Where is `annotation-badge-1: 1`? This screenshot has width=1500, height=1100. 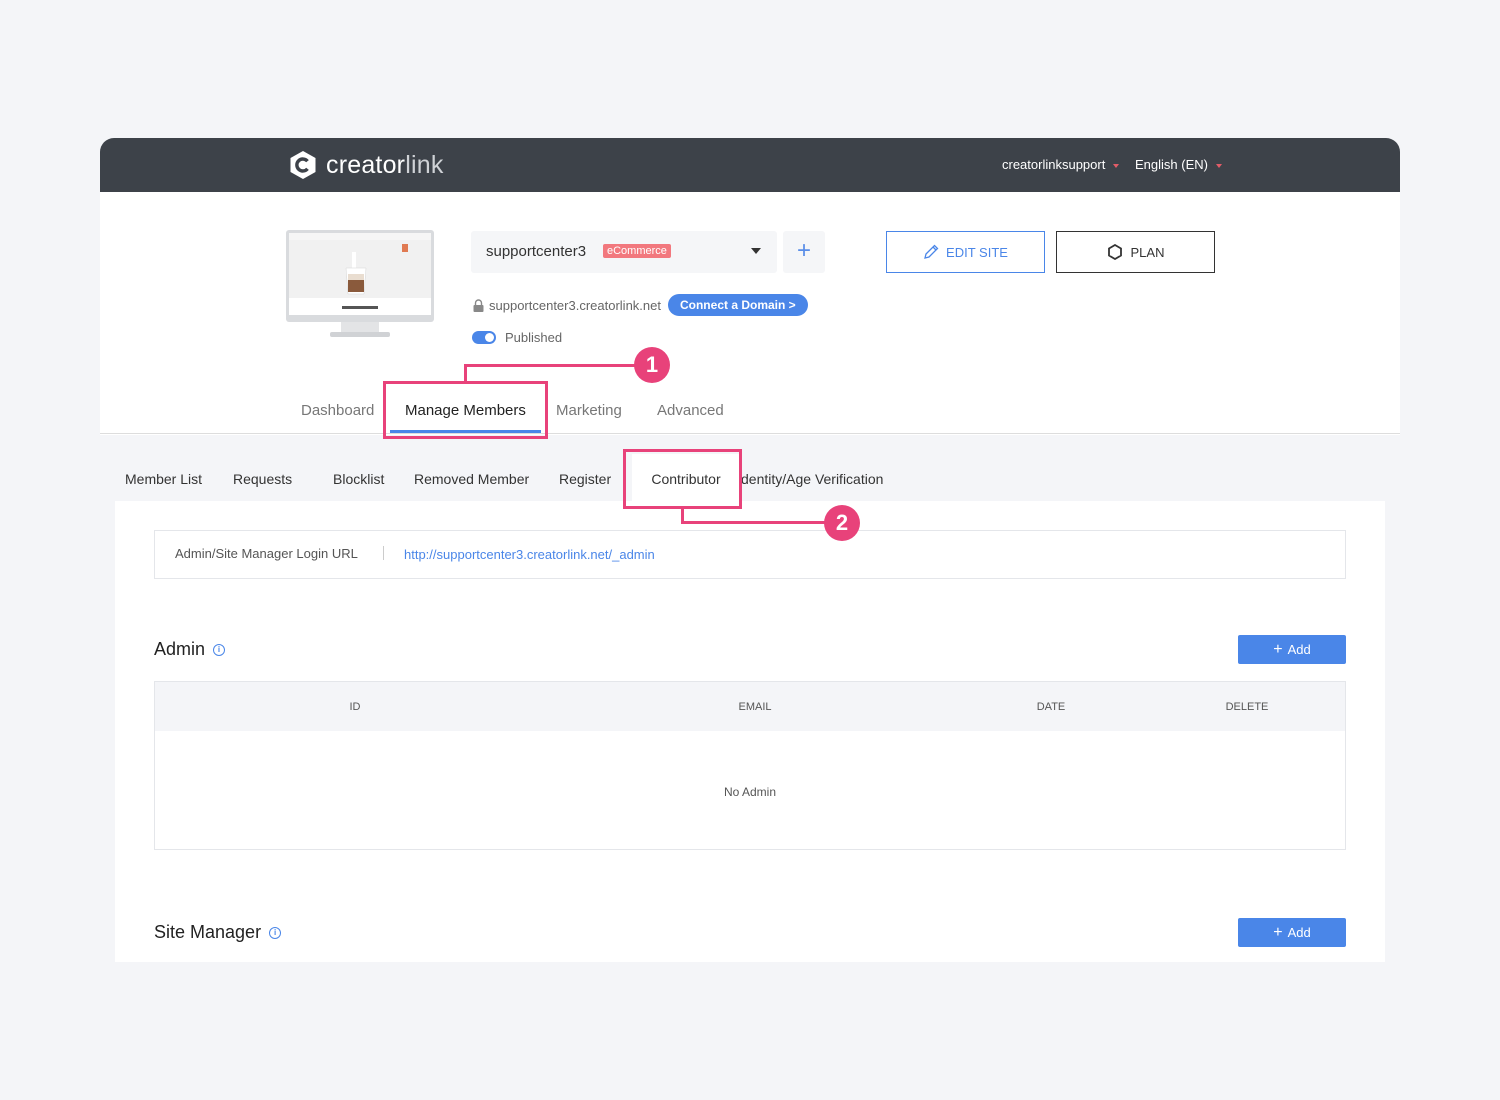
annotation-badge-1: 1 is located at coordinates (652, 365).